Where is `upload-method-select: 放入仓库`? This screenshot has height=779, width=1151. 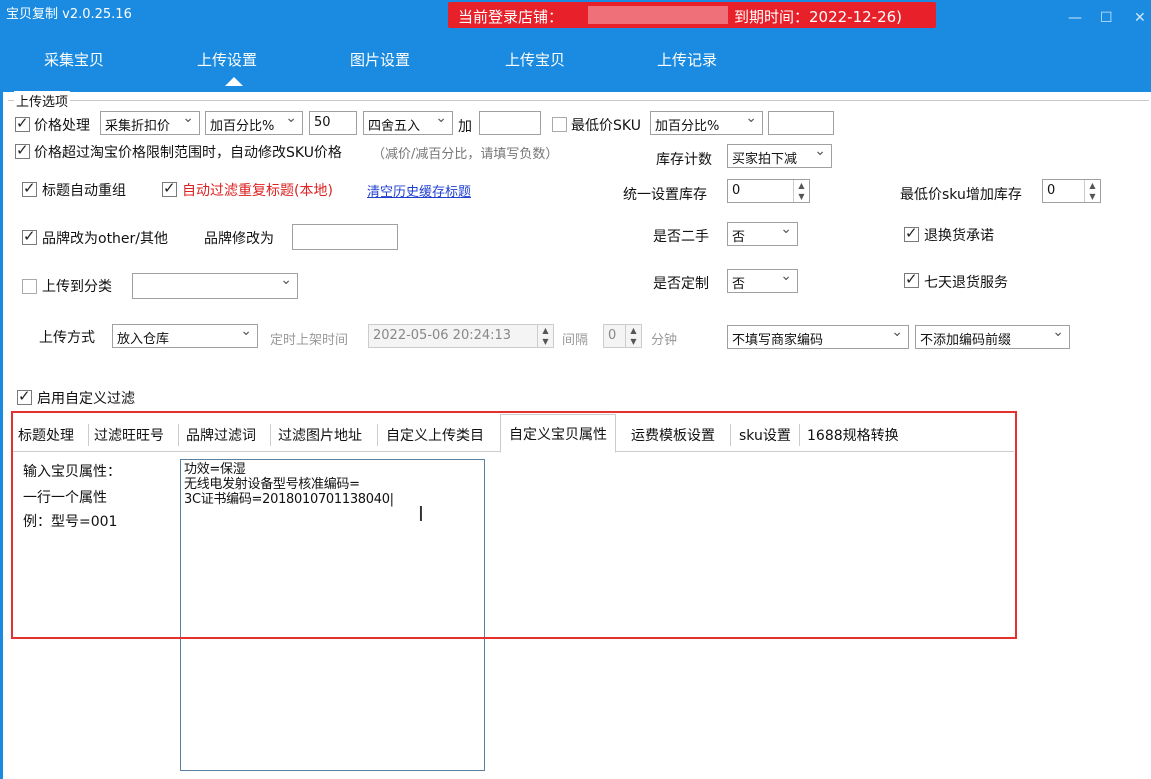 upload-method-select: 放入仓库 is located at coordinates (185, 336).